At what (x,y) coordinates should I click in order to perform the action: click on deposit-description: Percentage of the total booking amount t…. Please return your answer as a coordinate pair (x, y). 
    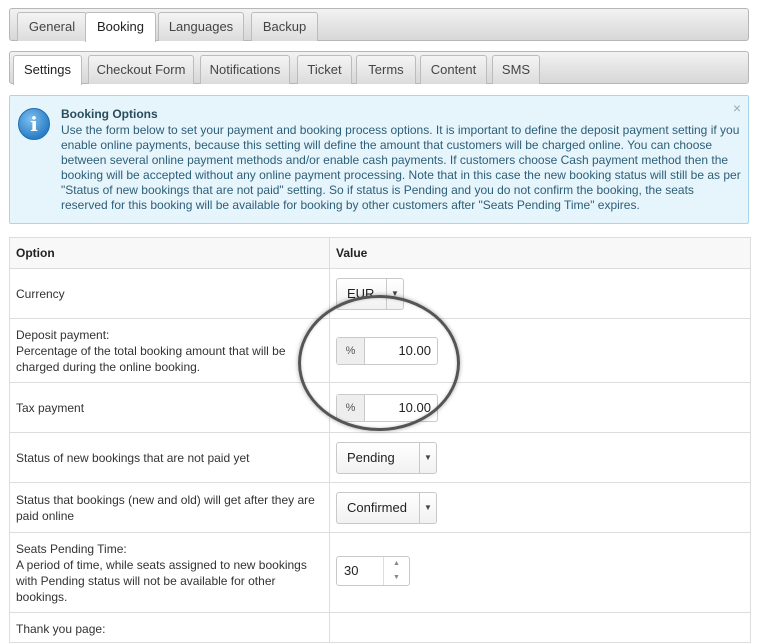
    Looking at the image, I should click on (151, 358).